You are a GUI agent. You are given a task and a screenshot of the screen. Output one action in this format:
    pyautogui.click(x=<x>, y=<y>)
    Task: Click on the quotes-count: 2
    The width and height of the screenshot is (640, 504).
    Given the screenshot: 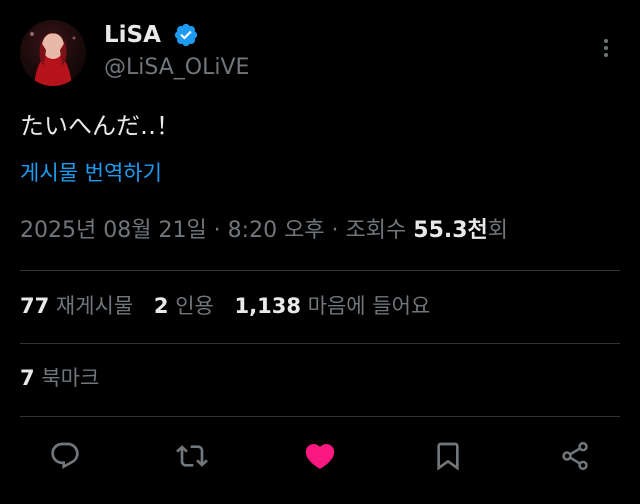 What is the action you would take?
    pyautogui.click(x=161, y=306)
    